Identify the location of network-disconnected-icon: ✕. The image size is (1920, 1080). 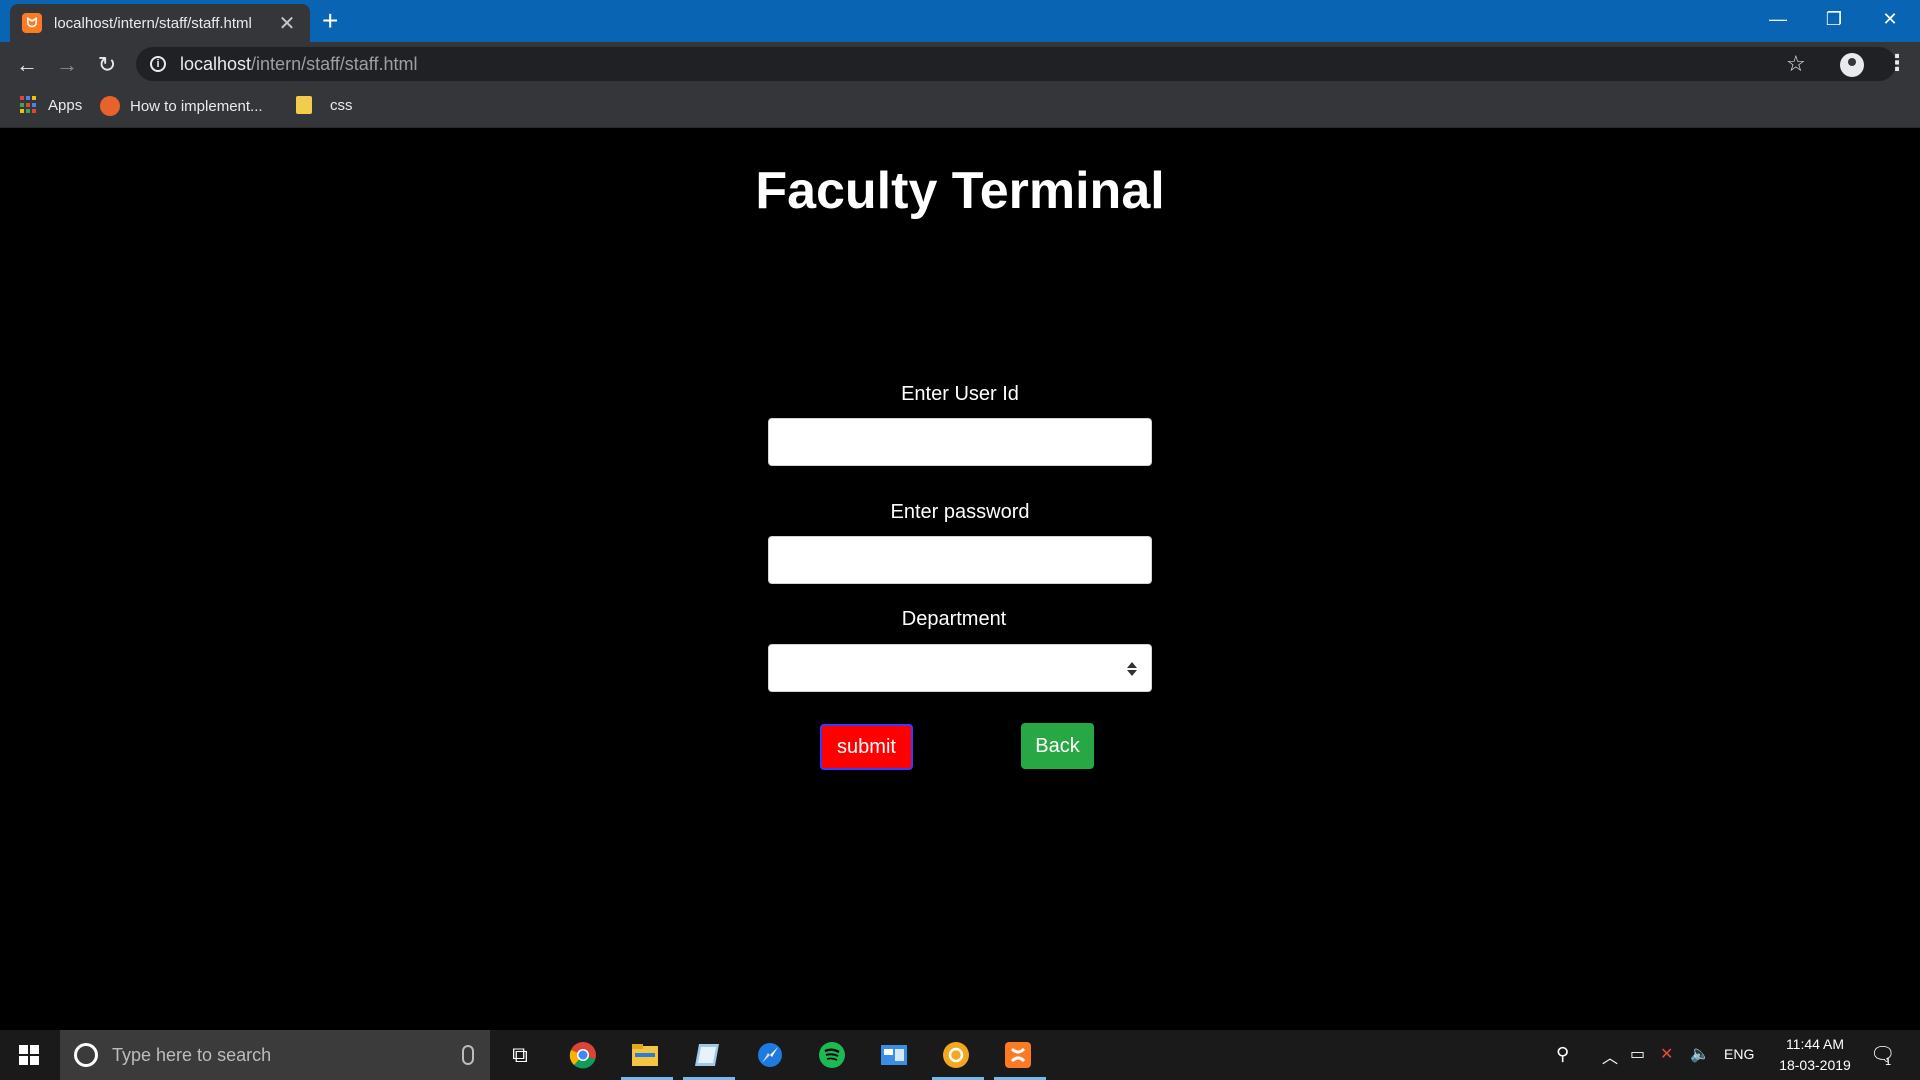
(1666, 1054).